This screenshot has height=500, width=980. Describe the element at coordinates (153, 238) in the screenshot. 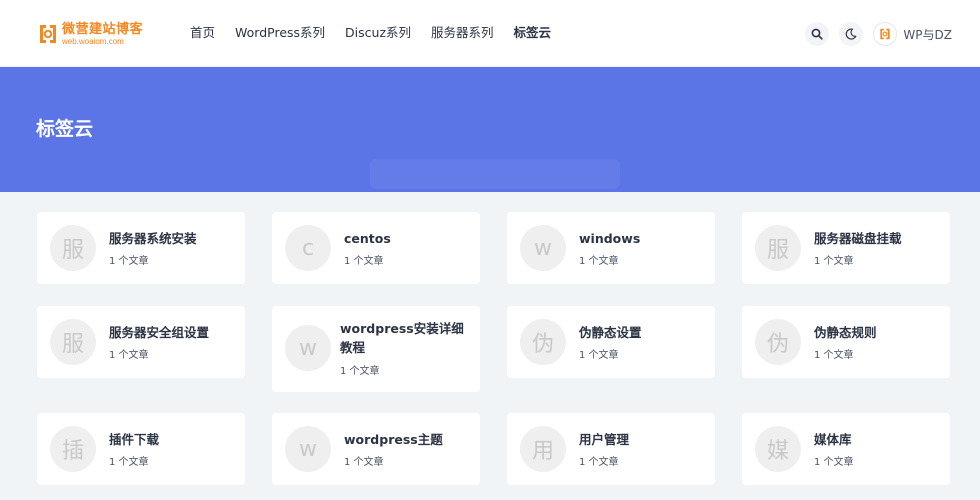

I see `tag-name: 服务器系统安装` at that location.